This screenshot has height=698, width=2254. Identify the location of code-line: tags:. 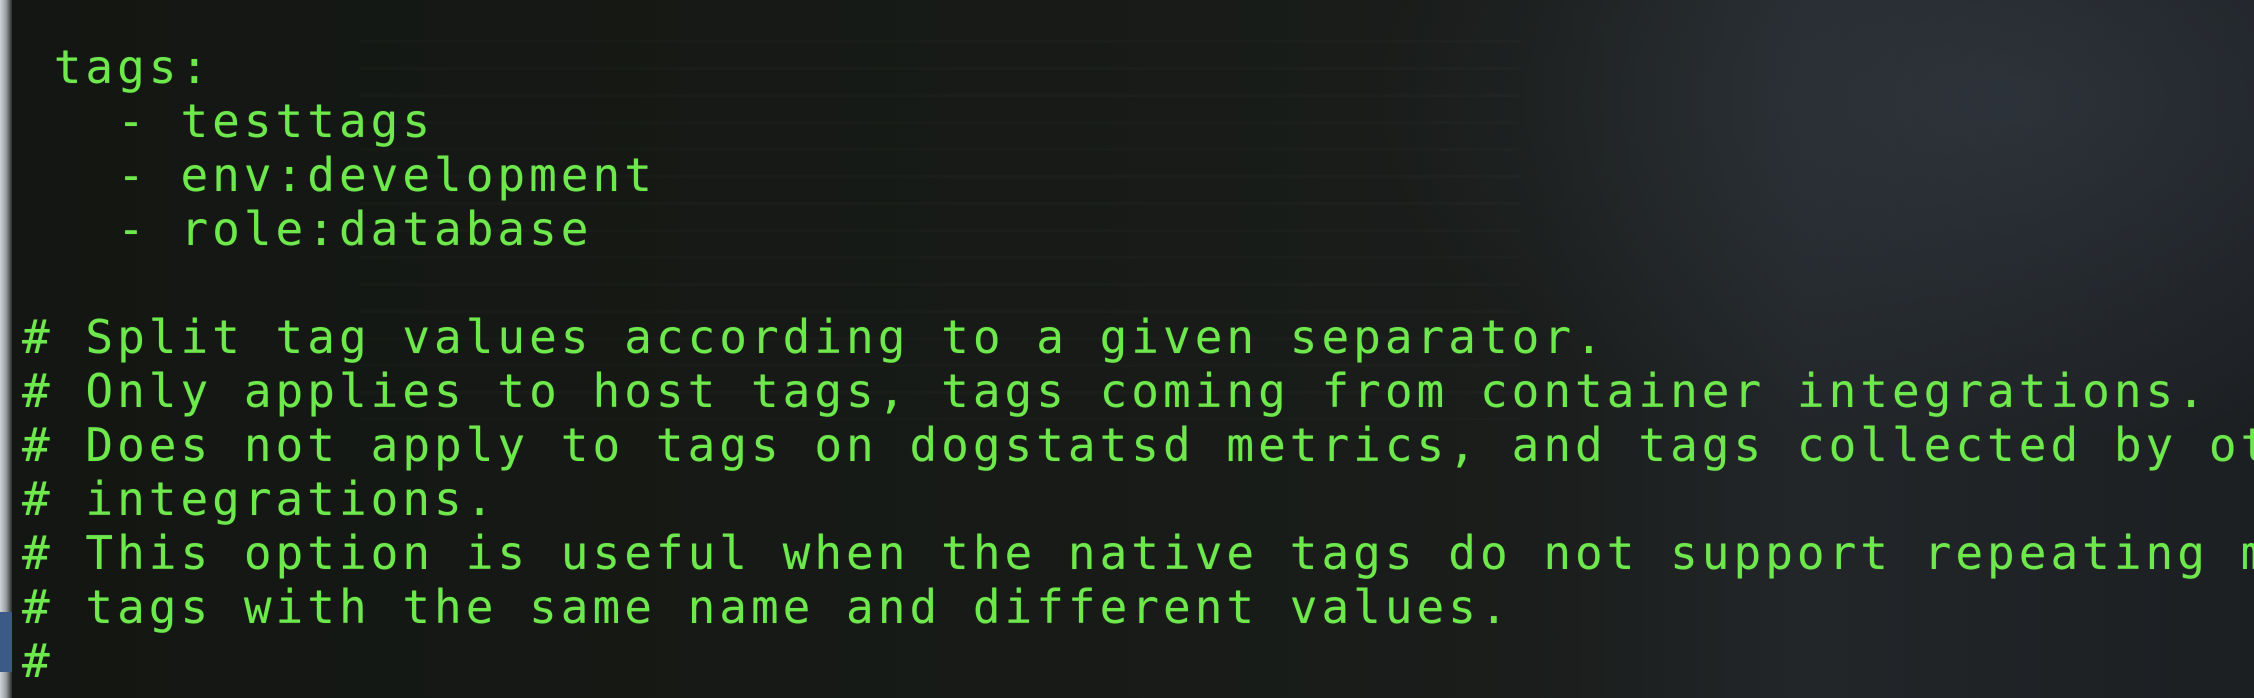
(117, 67).